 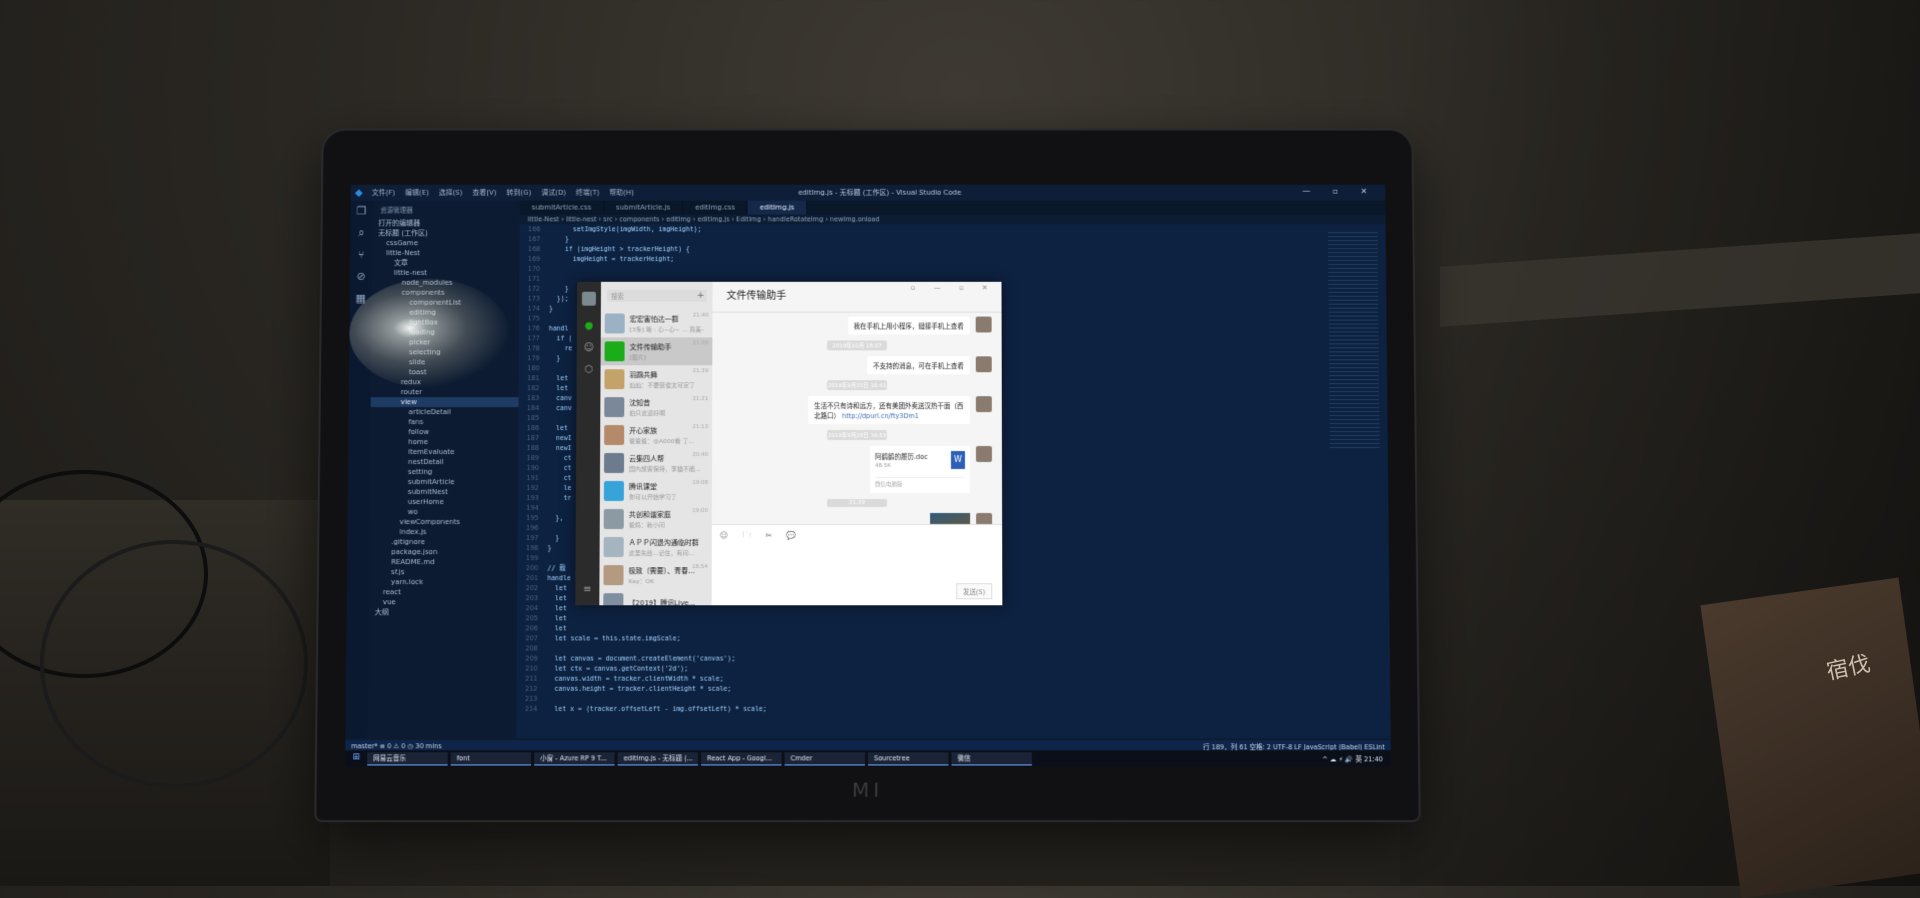 What do you see at coordinates (824, 758) in the screenshot?
I see `taskbar-item: Cmder` at bounding box center [824, 758].